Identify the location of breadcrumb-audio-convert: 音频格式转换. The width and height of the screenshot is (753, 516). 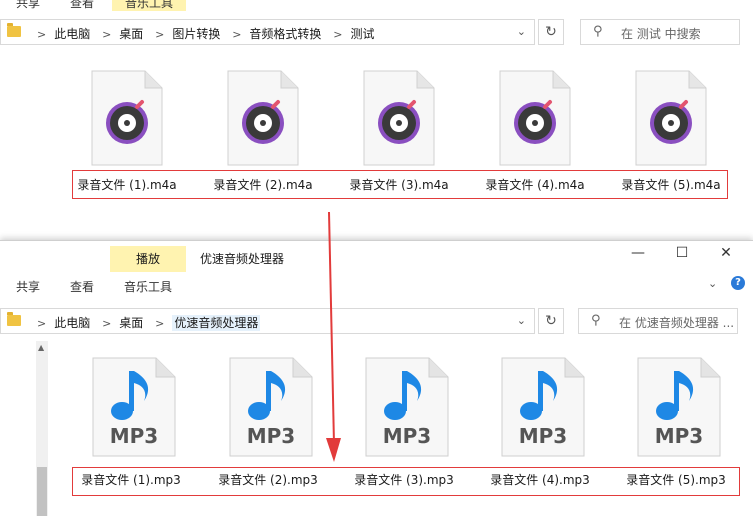
(285, 34).